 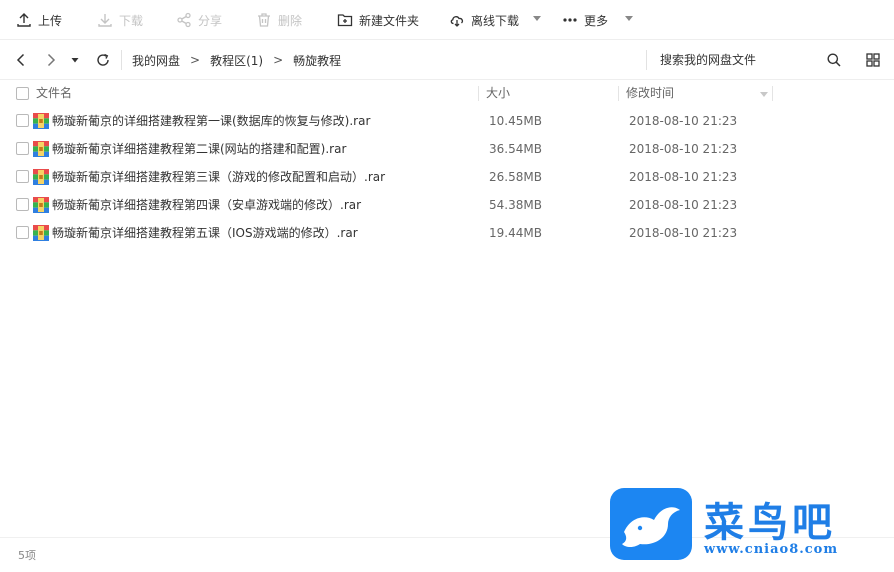 What do you see at coordinates (211, 121) in the screenshot?
I see `file-name: 畅璇新葡京的详细搭建教程第一课(数据库的恢复与修改).rar` at bounding box center [211, 121].